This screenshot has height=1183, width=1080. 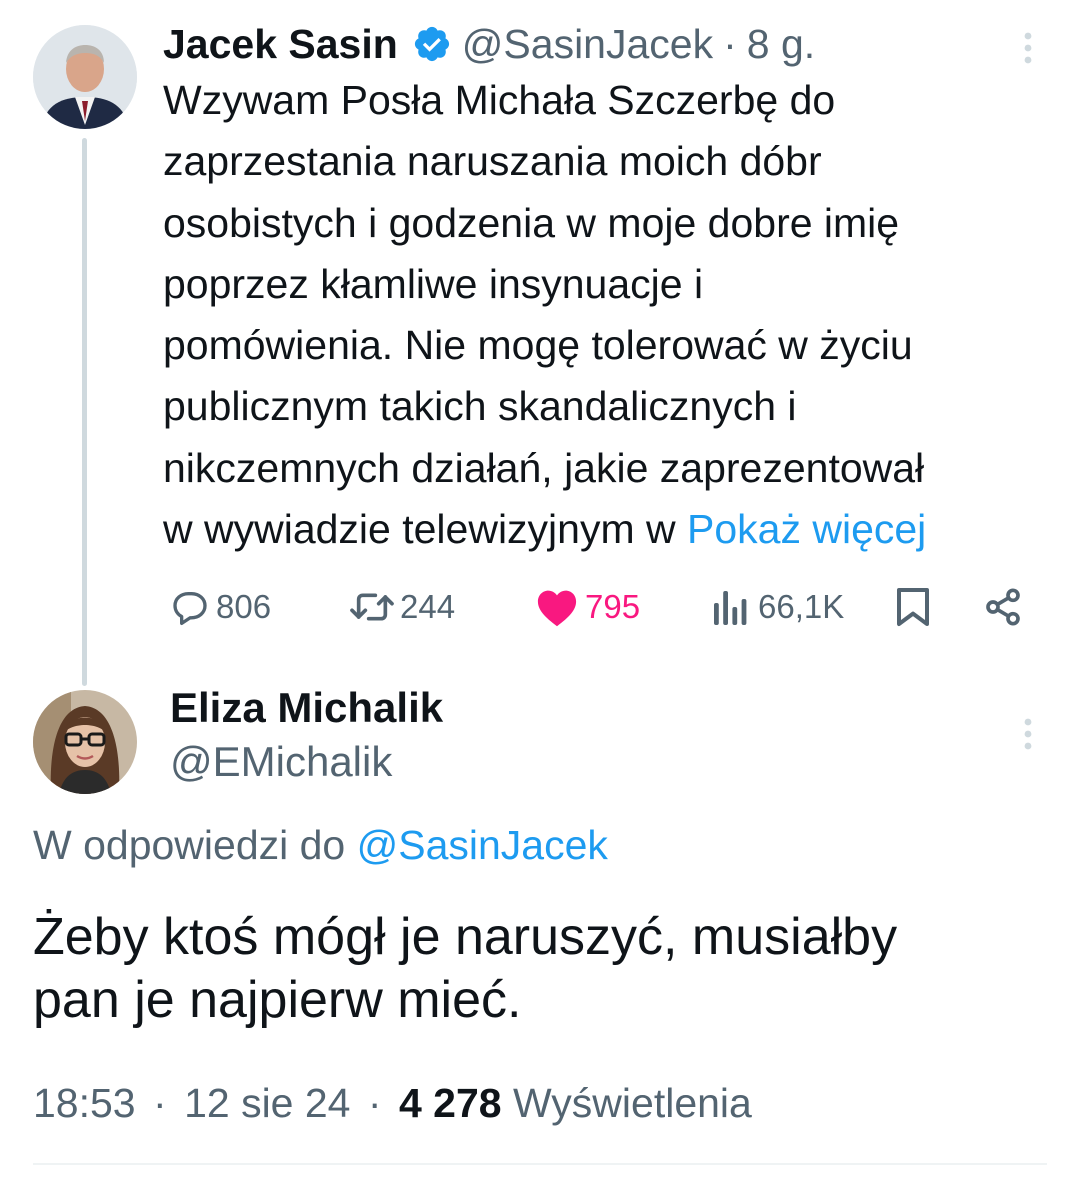 I want to click on tweet-text-line: publicznym takich skandalicznych i, so click(x=480, y=406).